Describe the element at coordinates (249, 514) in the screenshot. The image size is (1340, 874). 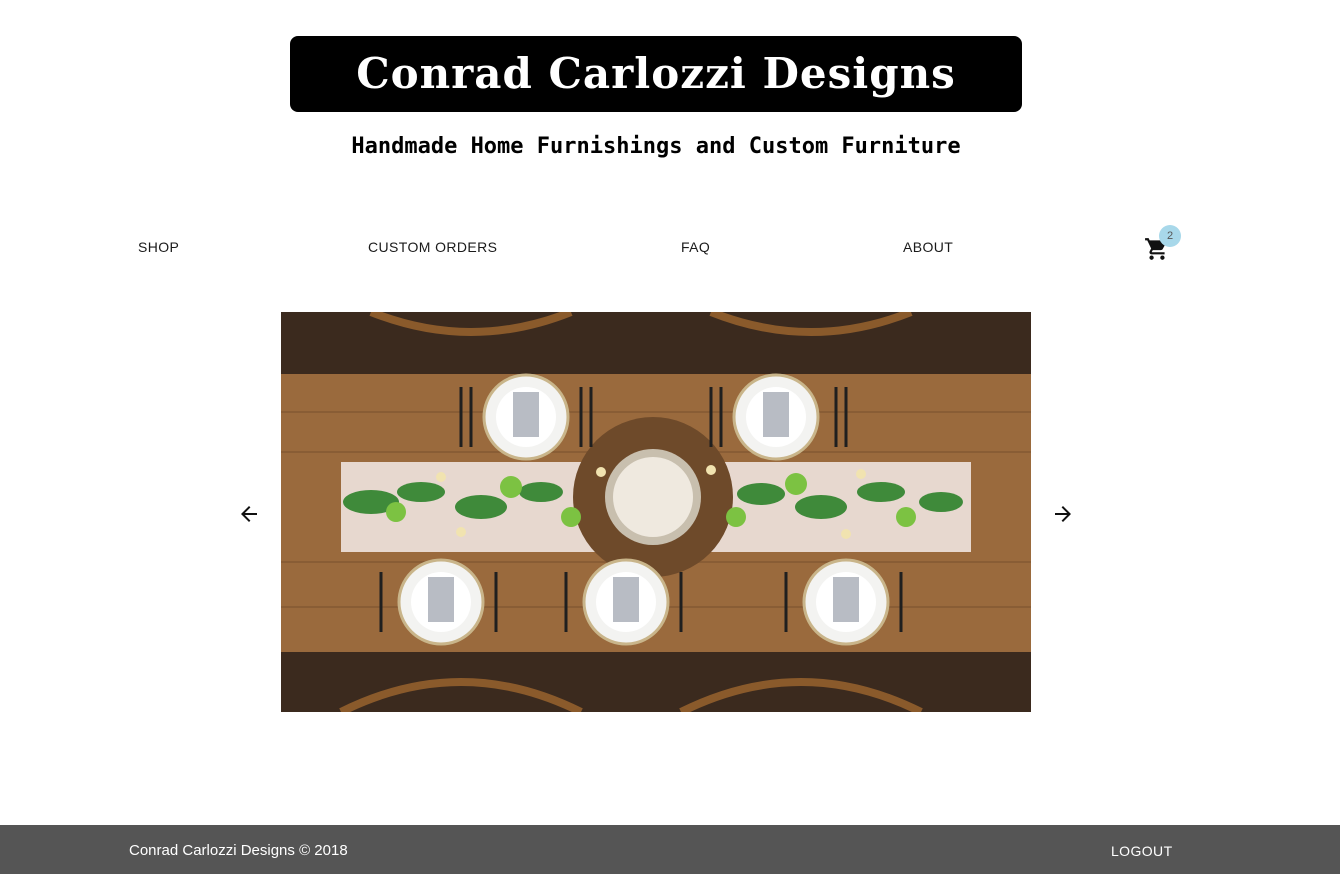
I see `arrow-left-icon` at that location.